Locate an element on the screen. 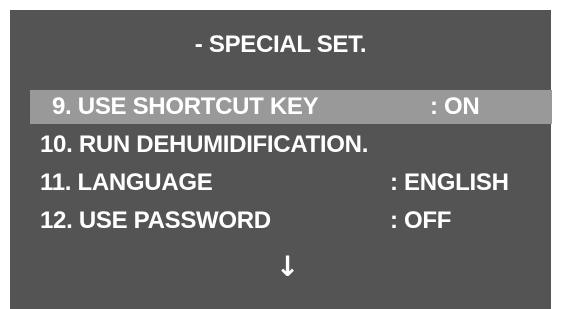 The width and height of the screenshot is (561, 309). menu-item-run-dehumidification: 10. RUN DEHUMIDIFICATION. is located at coordinates (280, 145).